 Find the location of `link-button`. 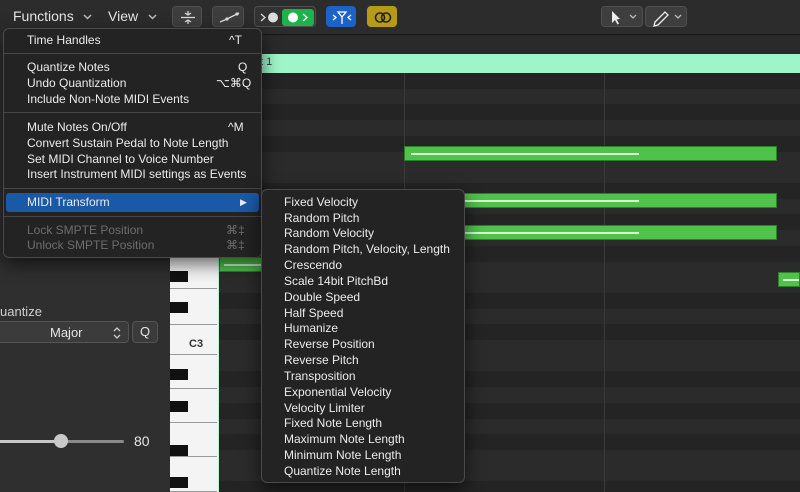

link-button is located at coordinates (382, 16).